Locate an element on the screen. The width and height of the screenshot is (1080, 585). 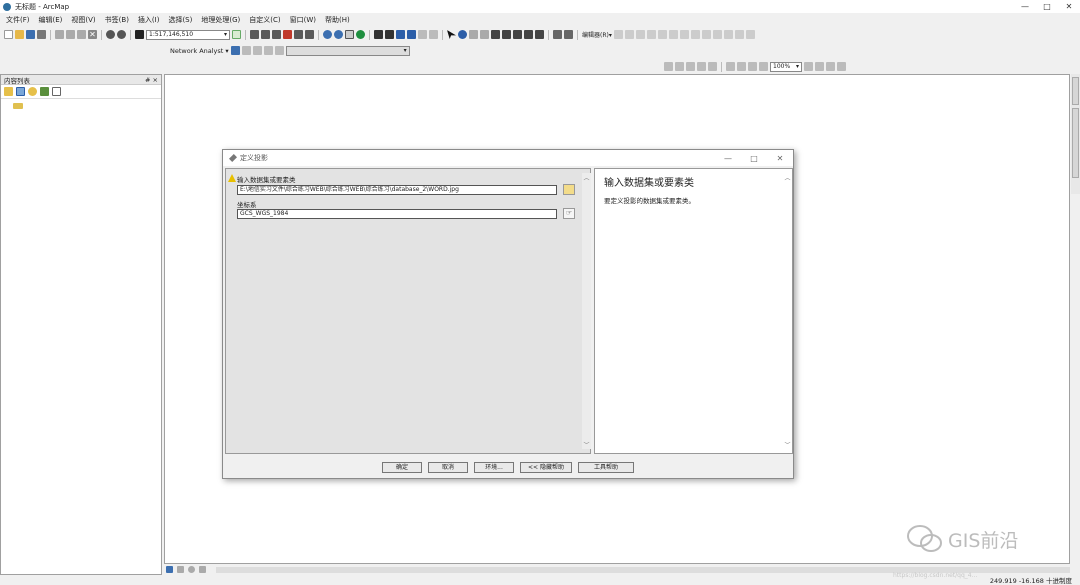
fixed-zoom-in-layout-icon is located at coordinates (730, 66).